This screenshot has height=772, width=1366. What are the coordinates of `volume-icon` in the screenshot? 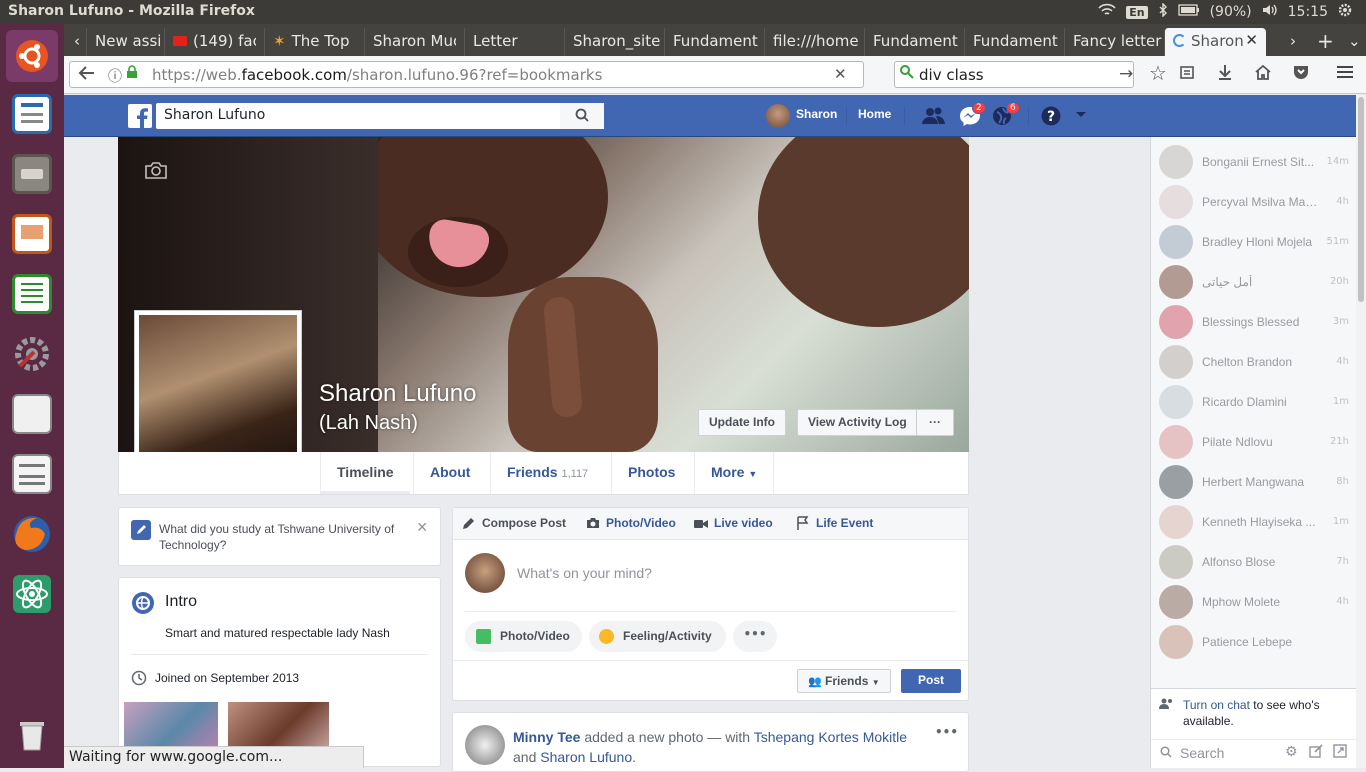 It's located at (1270, 12).